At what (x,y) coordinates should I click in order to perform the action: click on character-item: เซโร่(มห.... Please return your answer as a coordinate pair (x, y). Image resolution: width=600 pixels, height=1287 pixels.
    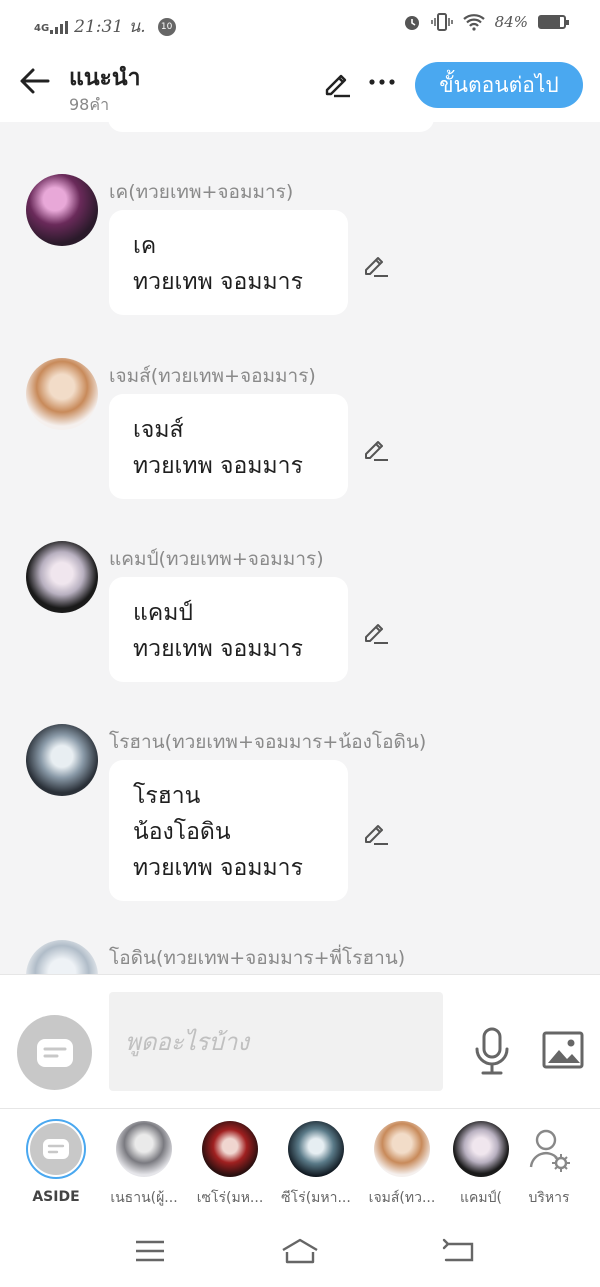
    Looking at the image, I should click on (230, 1165).